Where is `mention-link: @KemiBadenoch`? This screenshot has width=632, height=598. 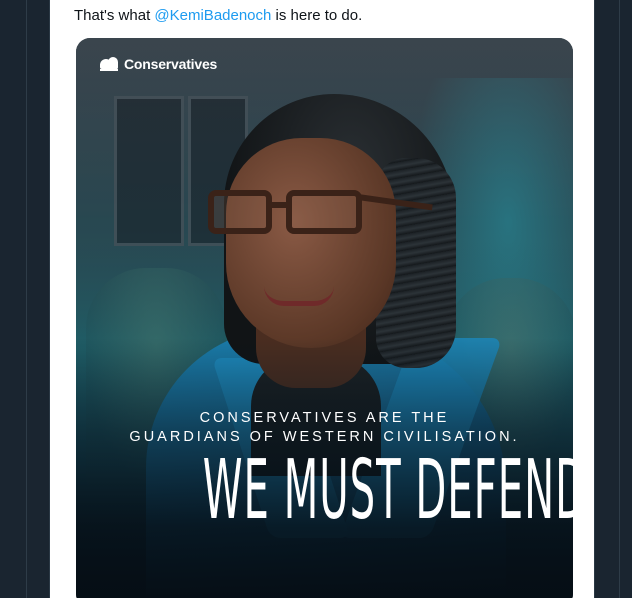 mention-link: @KemiBadenoch is located at coordinates (212, 15).